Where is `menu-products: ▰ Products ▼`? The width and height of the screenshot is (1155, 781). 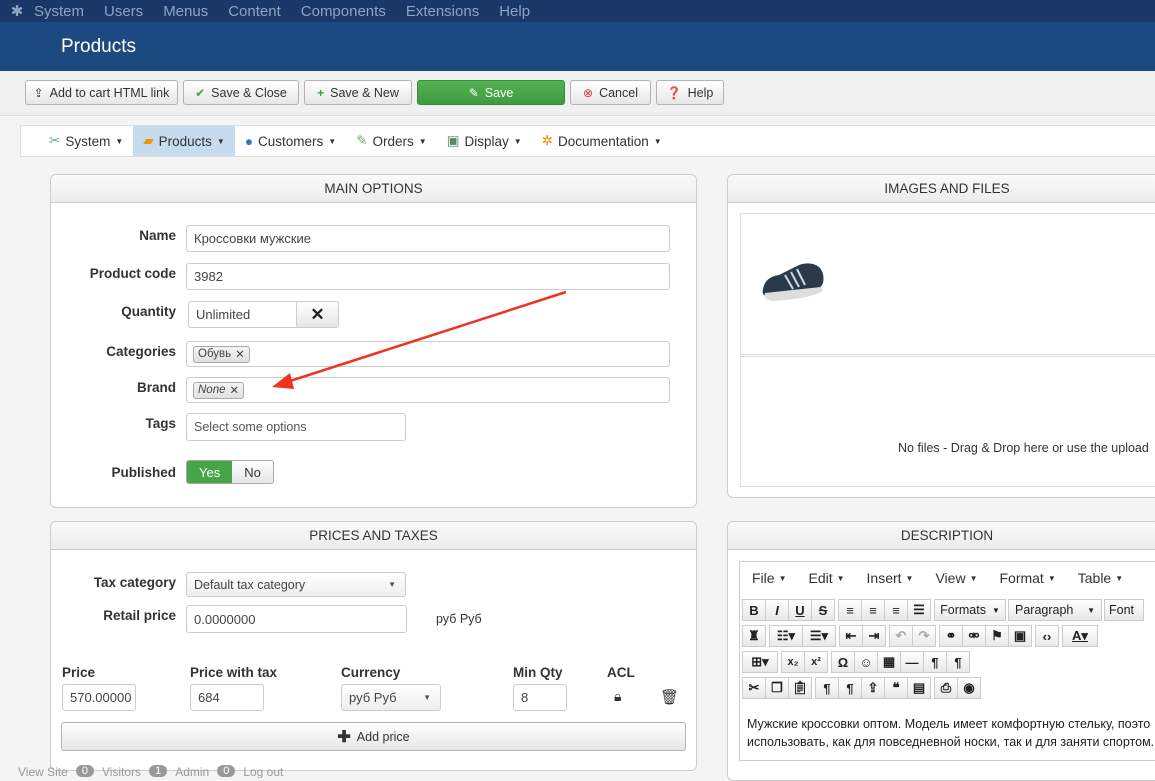 menu-products: ▰ Products ▼ is located at coordinates (184, 141).